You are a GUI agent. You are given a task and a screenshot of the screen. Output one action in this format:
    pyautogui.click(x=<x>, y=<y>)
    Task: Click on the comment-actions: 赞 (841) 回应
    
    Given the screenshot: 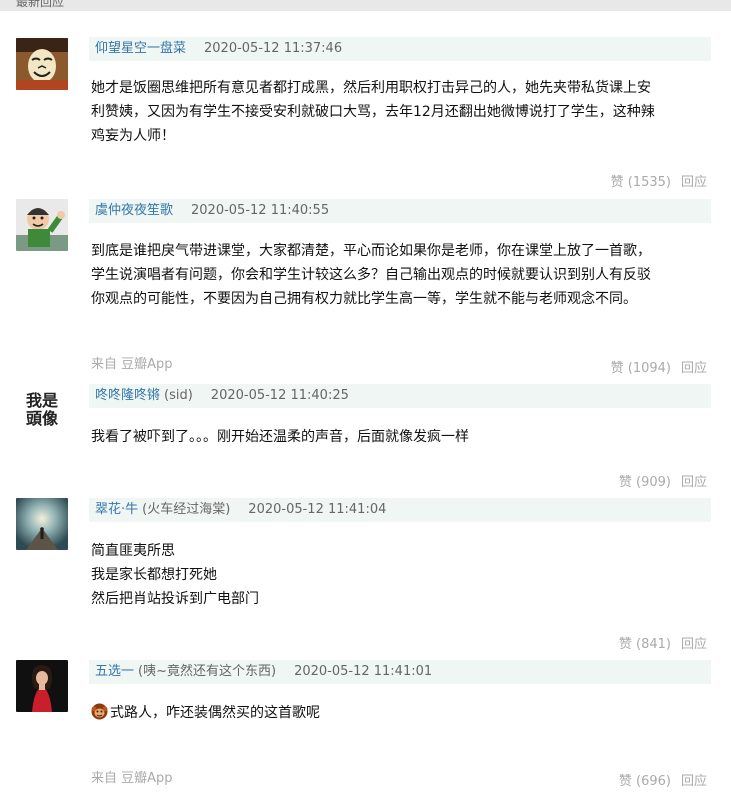 What is the action you would take?
    pyautogui.click(x=663, y=642)
    